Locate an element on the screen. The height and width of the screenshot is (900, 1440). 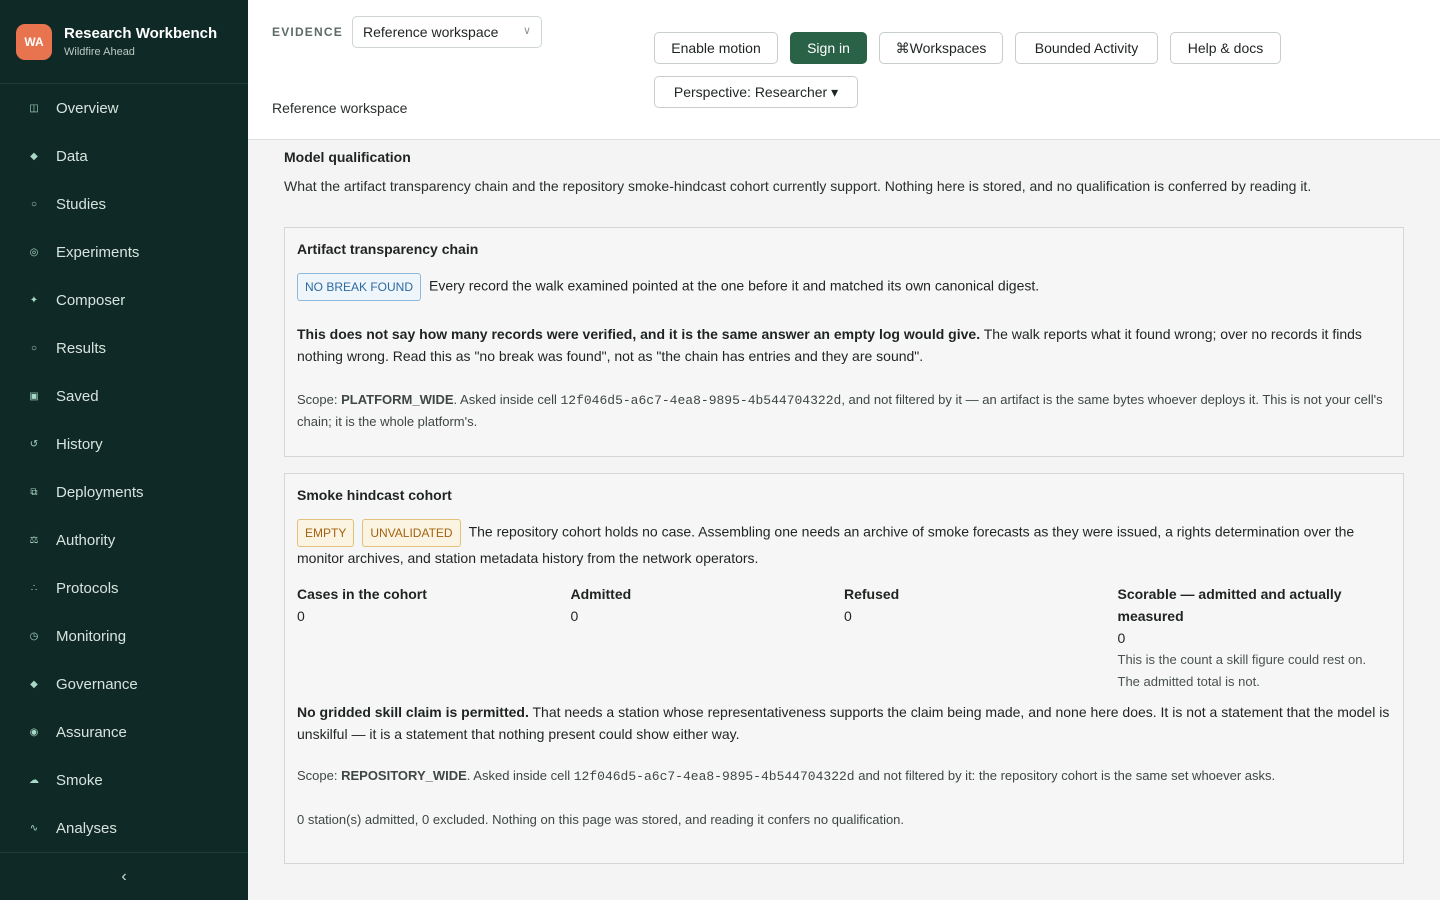
sidebar-item-authority: ⚖ Authority is located at coordinates (124, 540).